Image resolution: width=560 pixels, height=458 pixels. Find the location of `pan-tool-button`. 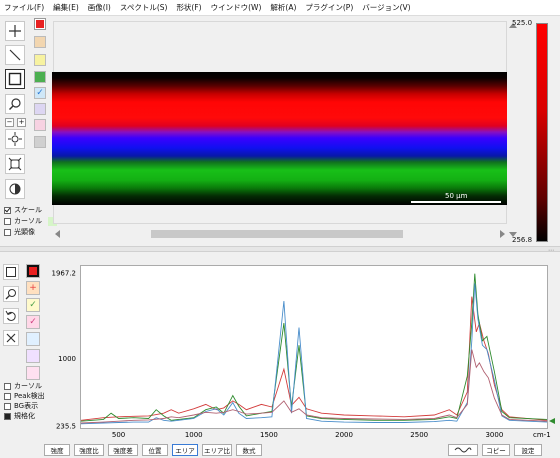

pan-tool-button is located at coordinates (15, 139).